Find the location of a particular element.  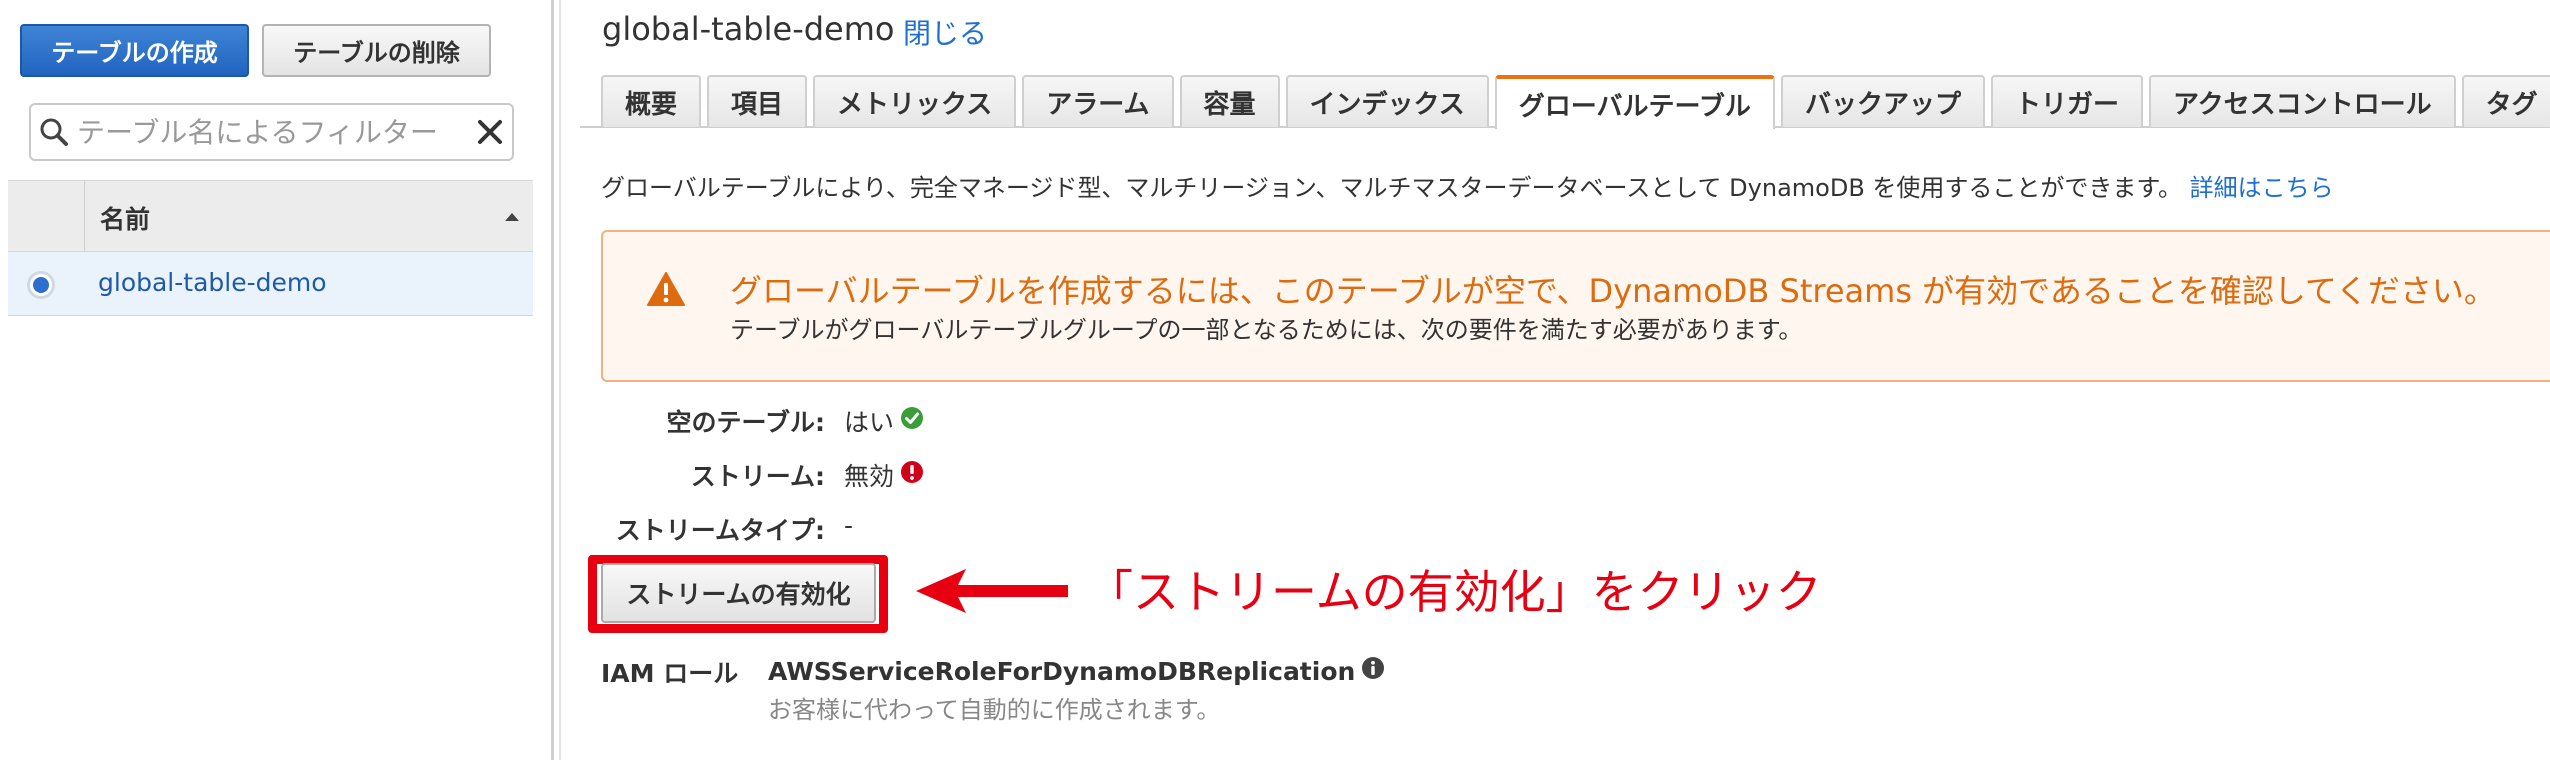

stream-value: 無効 is located at coordinates (884, 475).